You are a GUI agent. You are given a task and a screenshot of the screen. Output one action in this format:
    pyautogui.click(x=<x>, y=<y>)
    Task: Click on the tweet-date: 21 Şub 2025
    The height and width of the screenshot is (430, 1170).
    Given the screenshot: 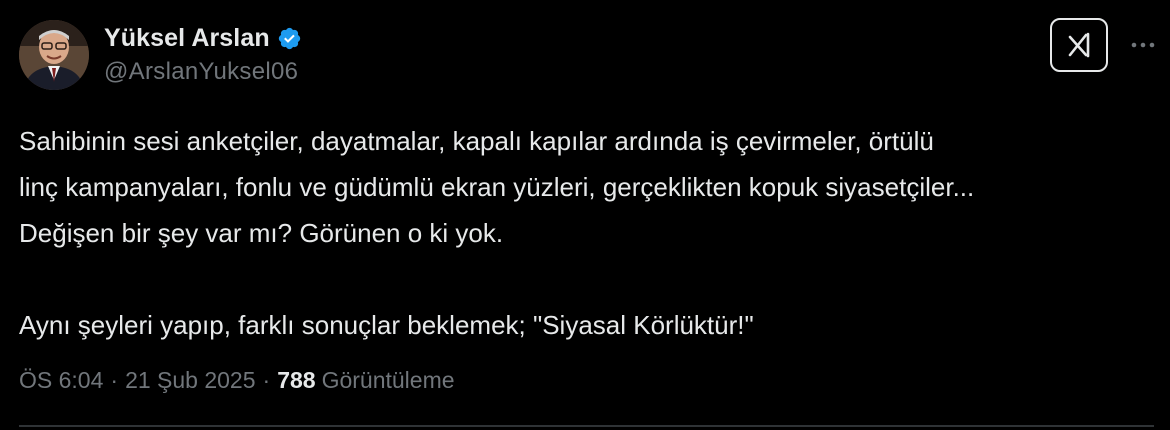 What is the action you would take?
    pyautogui.click(x=190, y=380)
    